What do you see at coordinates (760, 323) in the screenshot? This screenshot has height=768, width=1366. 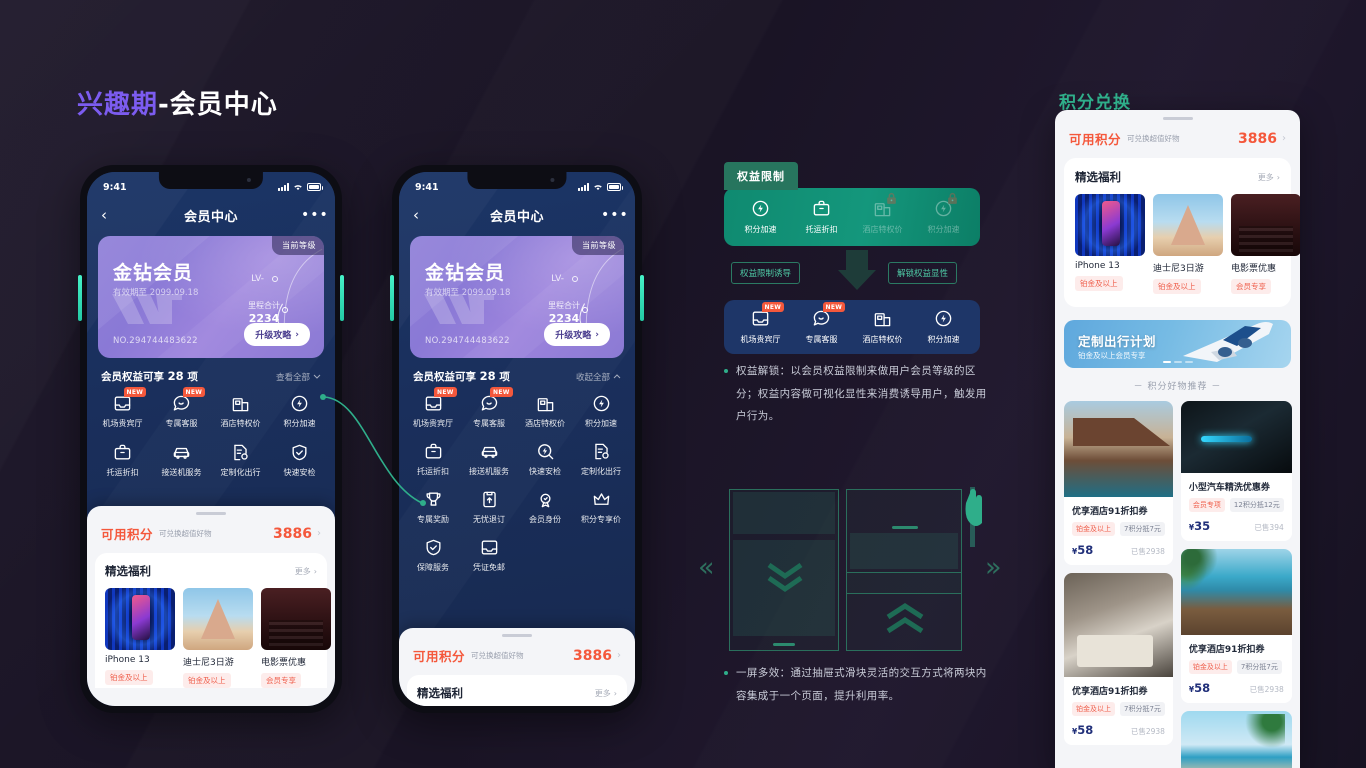 I see `unlocked-benefit-item: NEW 机场贵宾厅` at bounding box center [760, 323].